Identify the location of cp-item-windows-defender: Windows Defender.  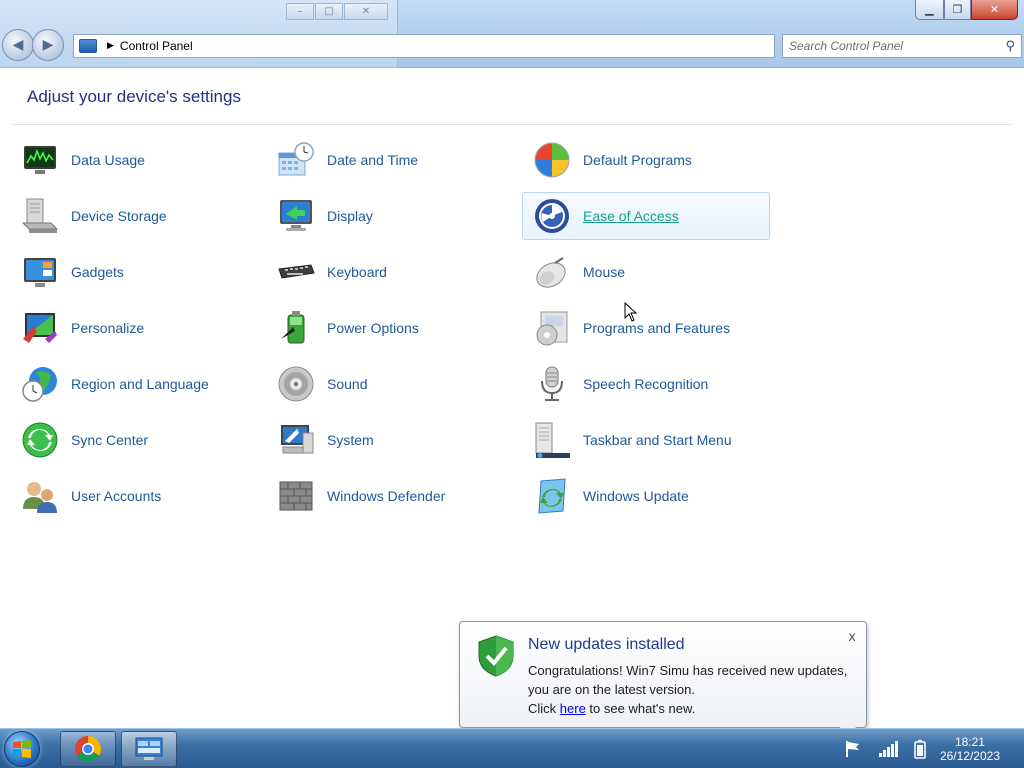
(402, 496).